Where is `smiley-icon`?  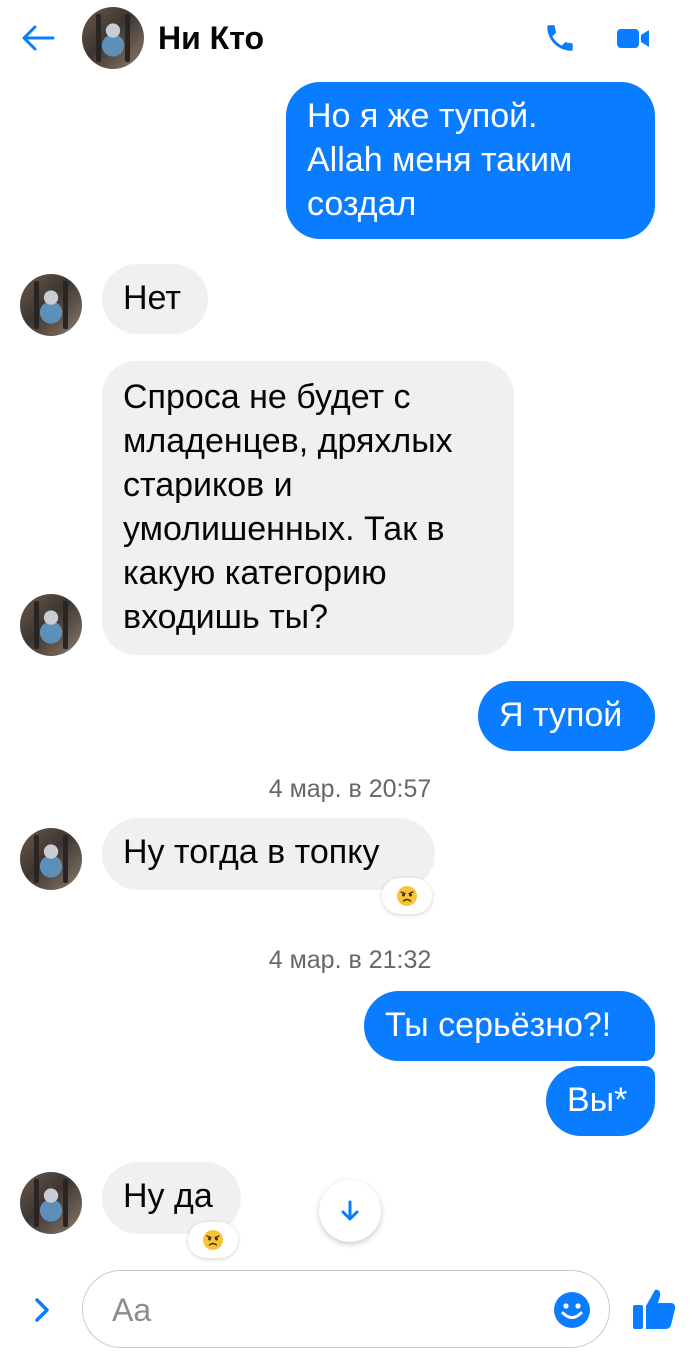 smiley-icon is located at coordinates (572, 1310).